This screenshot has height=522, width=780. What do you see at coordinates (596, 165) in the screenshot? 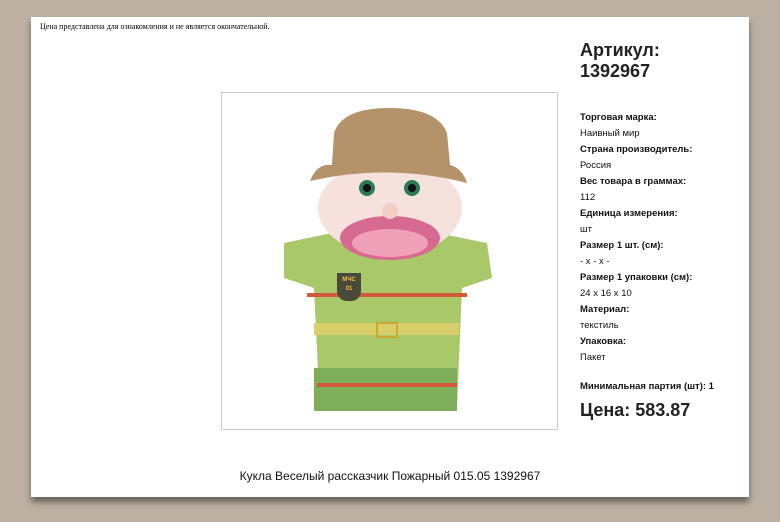
I see `property-value: Россия` at bounding box center [596, 165].